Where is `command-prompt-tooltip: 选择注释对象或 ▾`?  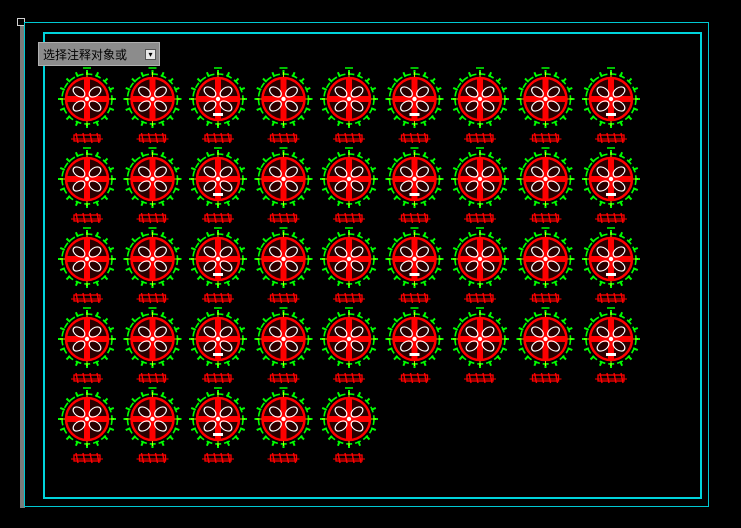
command-prompt-tooltip: 选择注释对象或 ▾ is located at coordinates (99, 54).